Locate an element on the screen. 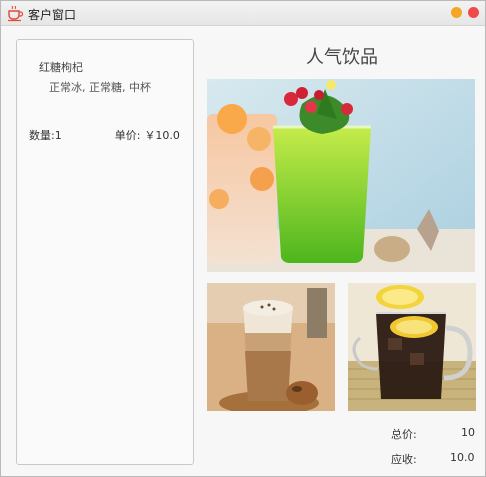 This screenshot has height=477, width=486. item-name: 红糖枸杞 is located at coordinates (61, 67).